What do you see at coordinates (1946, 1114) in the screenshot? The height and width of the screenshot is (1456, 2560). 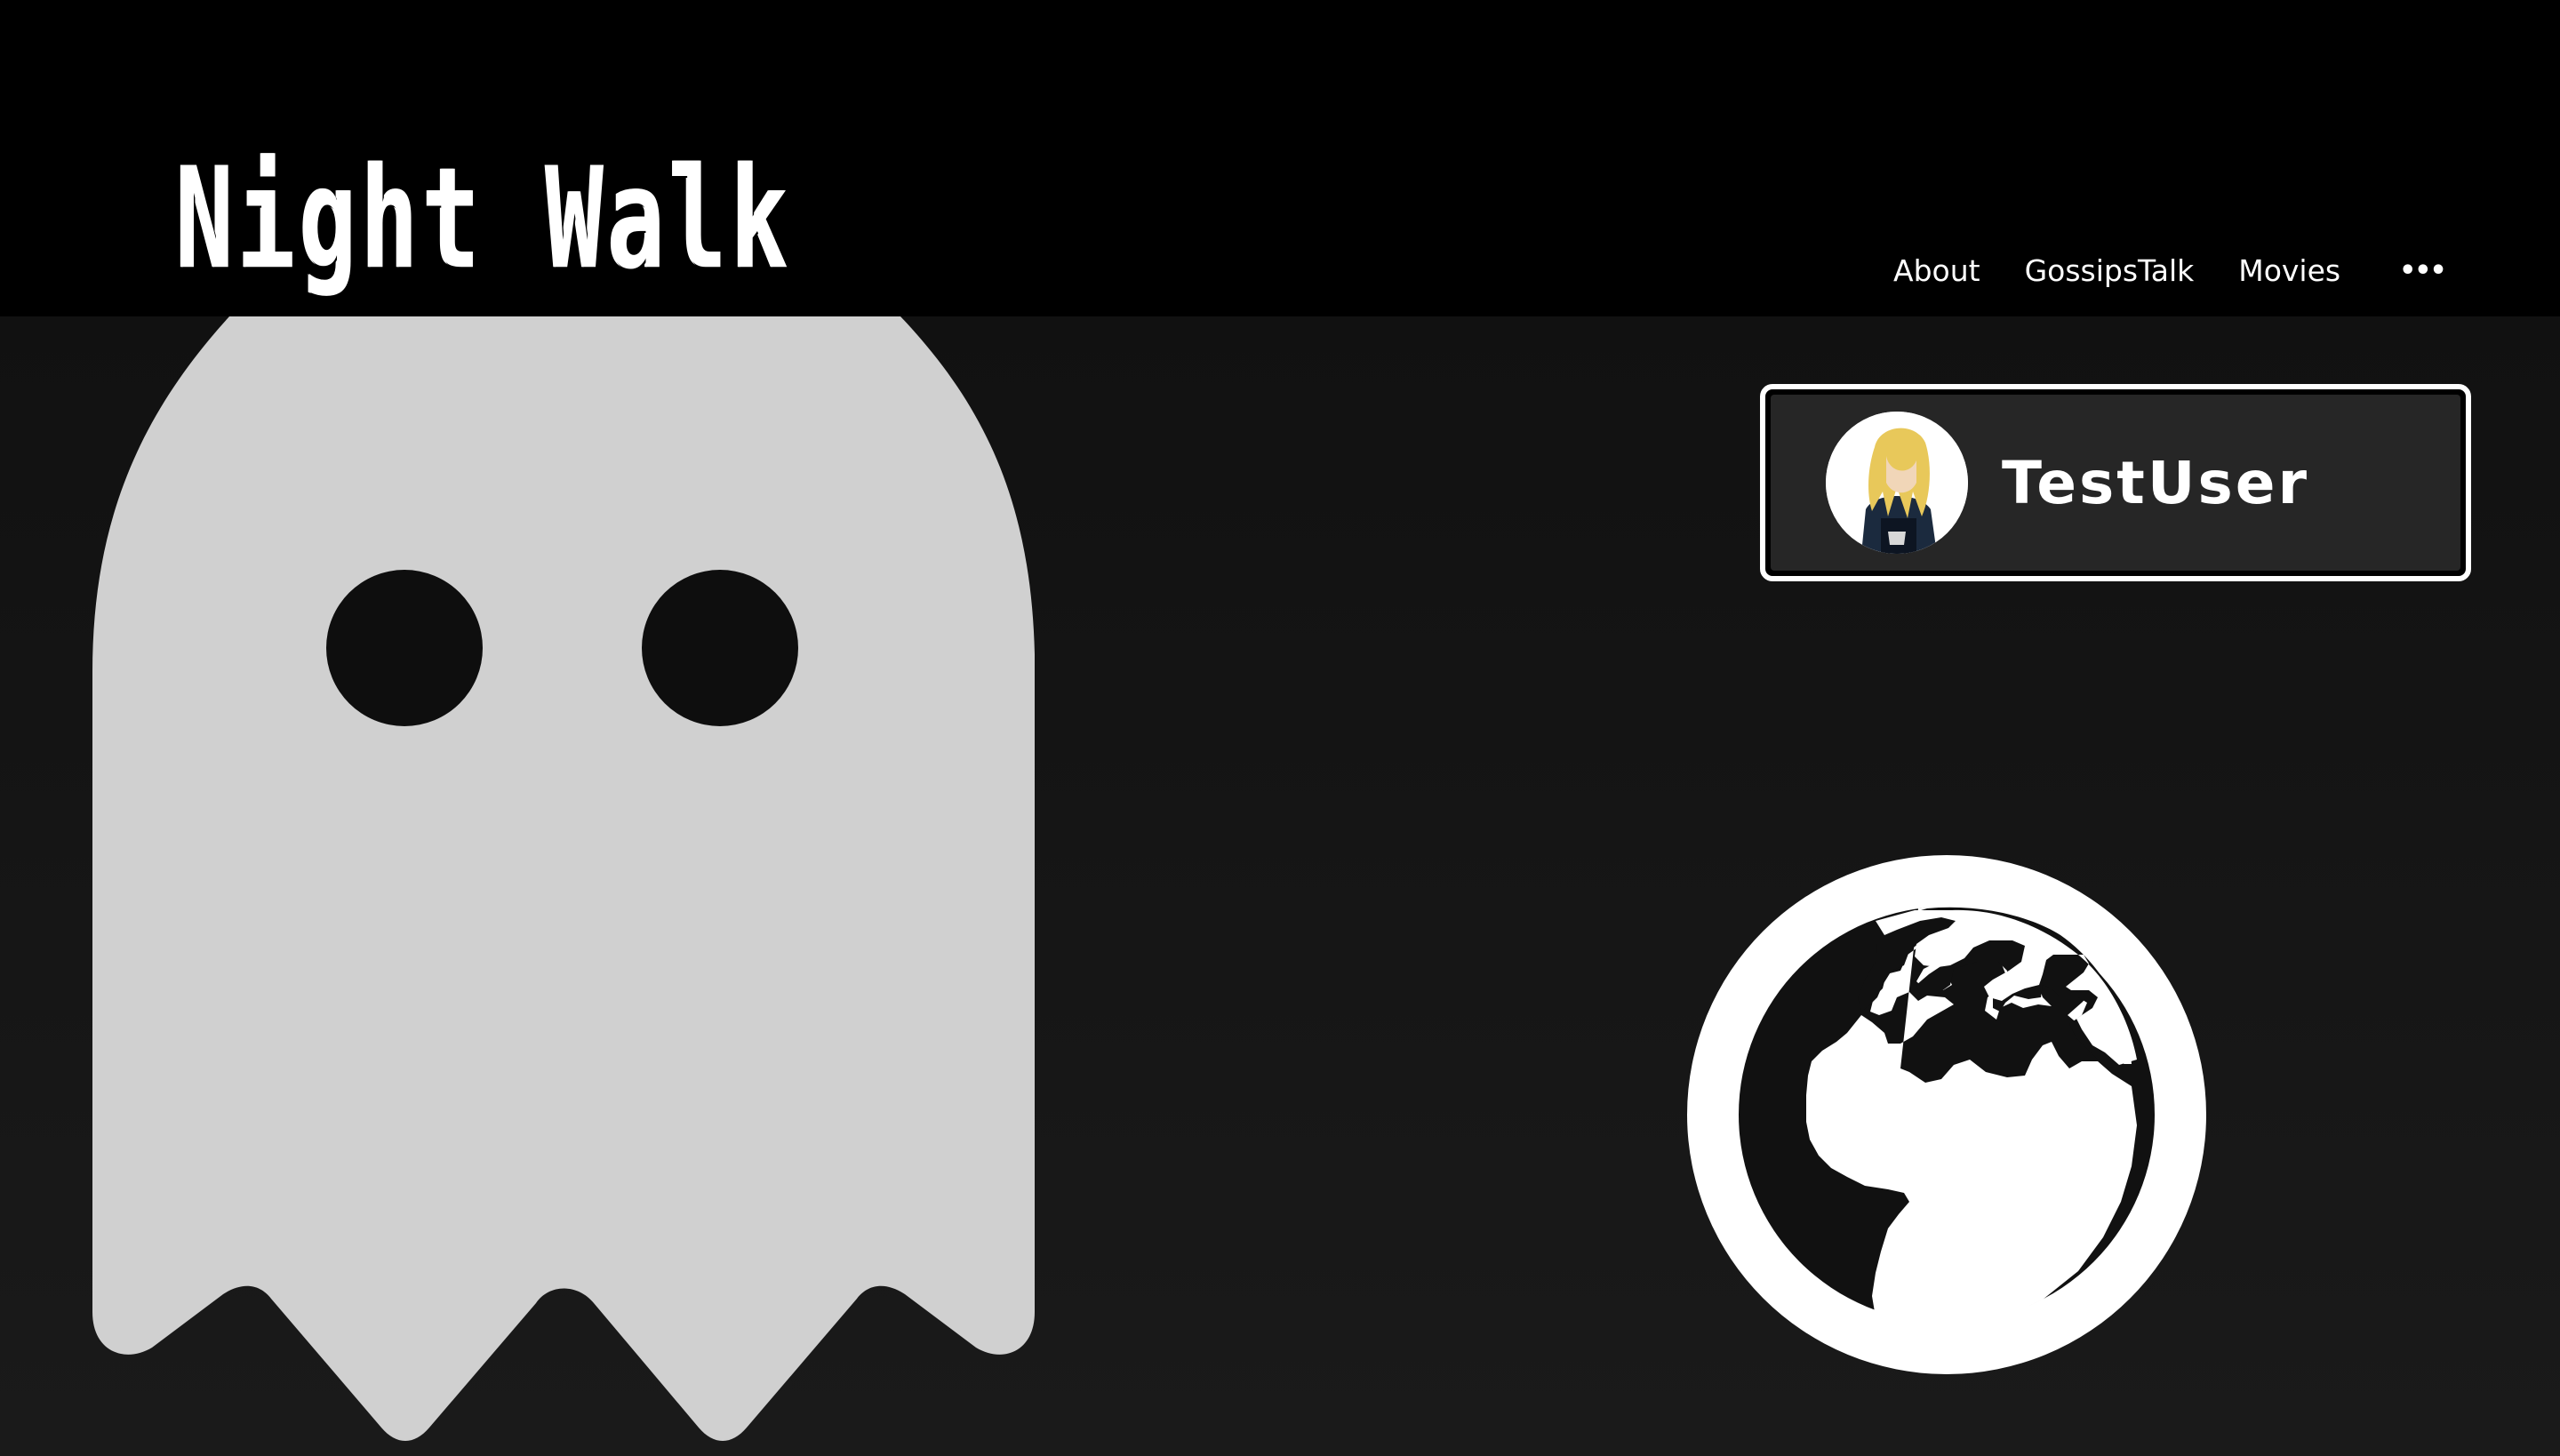 I see `globe-icon` at bounding box center [1946, 1114].